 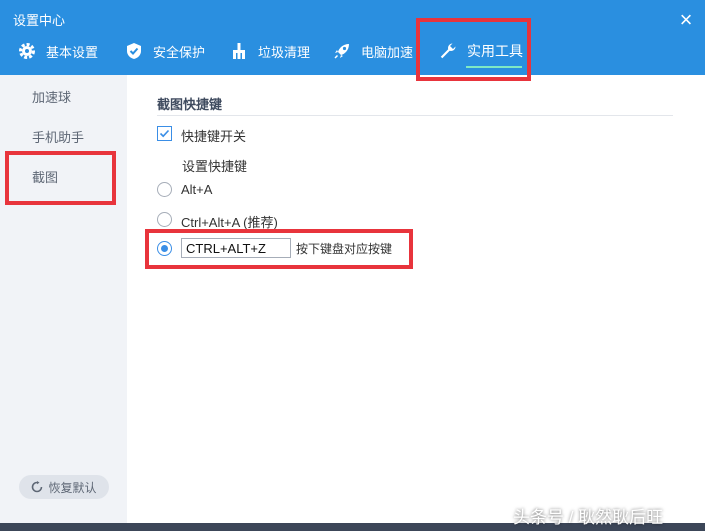 What do you see at coordinates (387, 52) in the screenshot?
I see `tab-label: 电脑加速` at bounding box center [387, 52].